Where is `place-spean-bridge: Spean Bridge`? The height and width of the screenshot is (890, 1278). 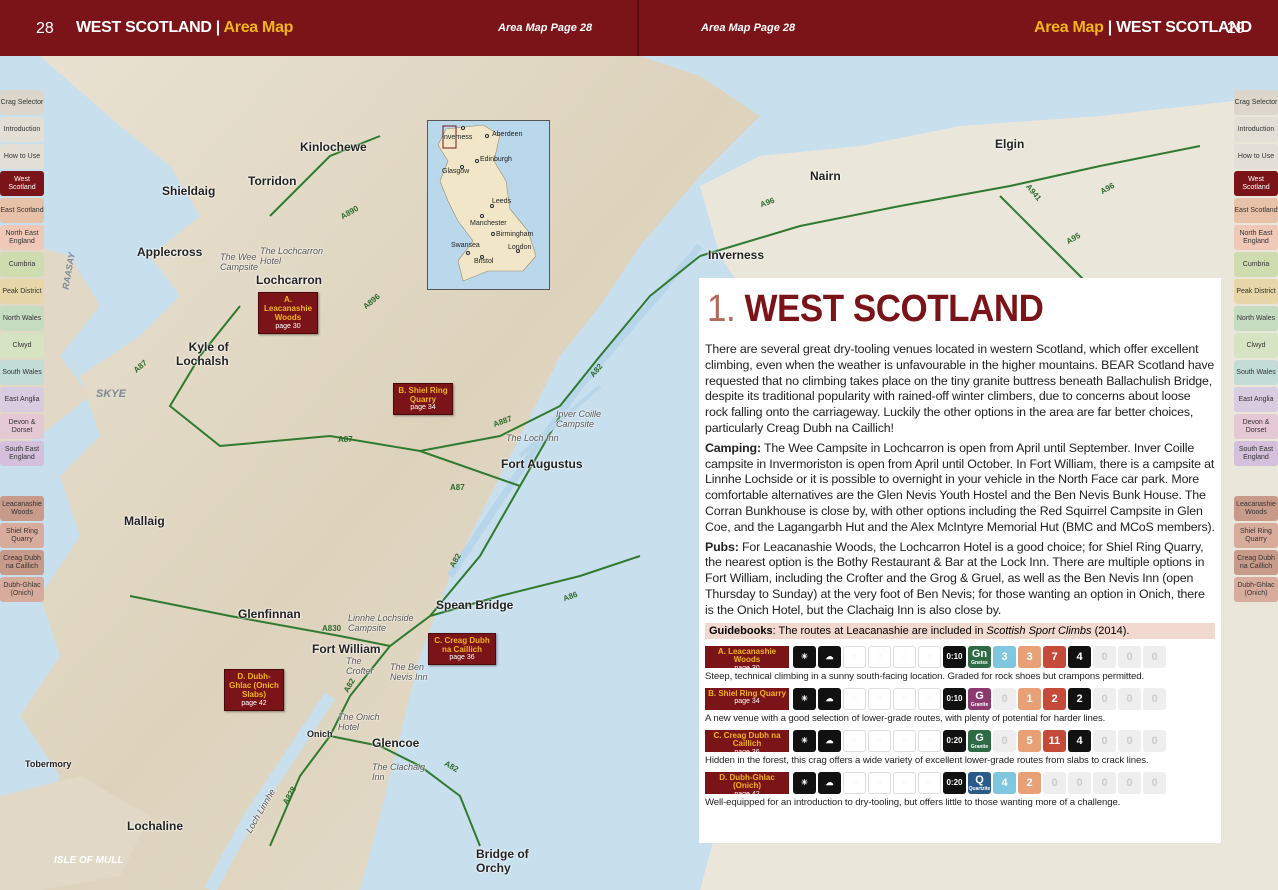 place-spean-bridge: Spean Bridge is located at coordinates (475, 605).